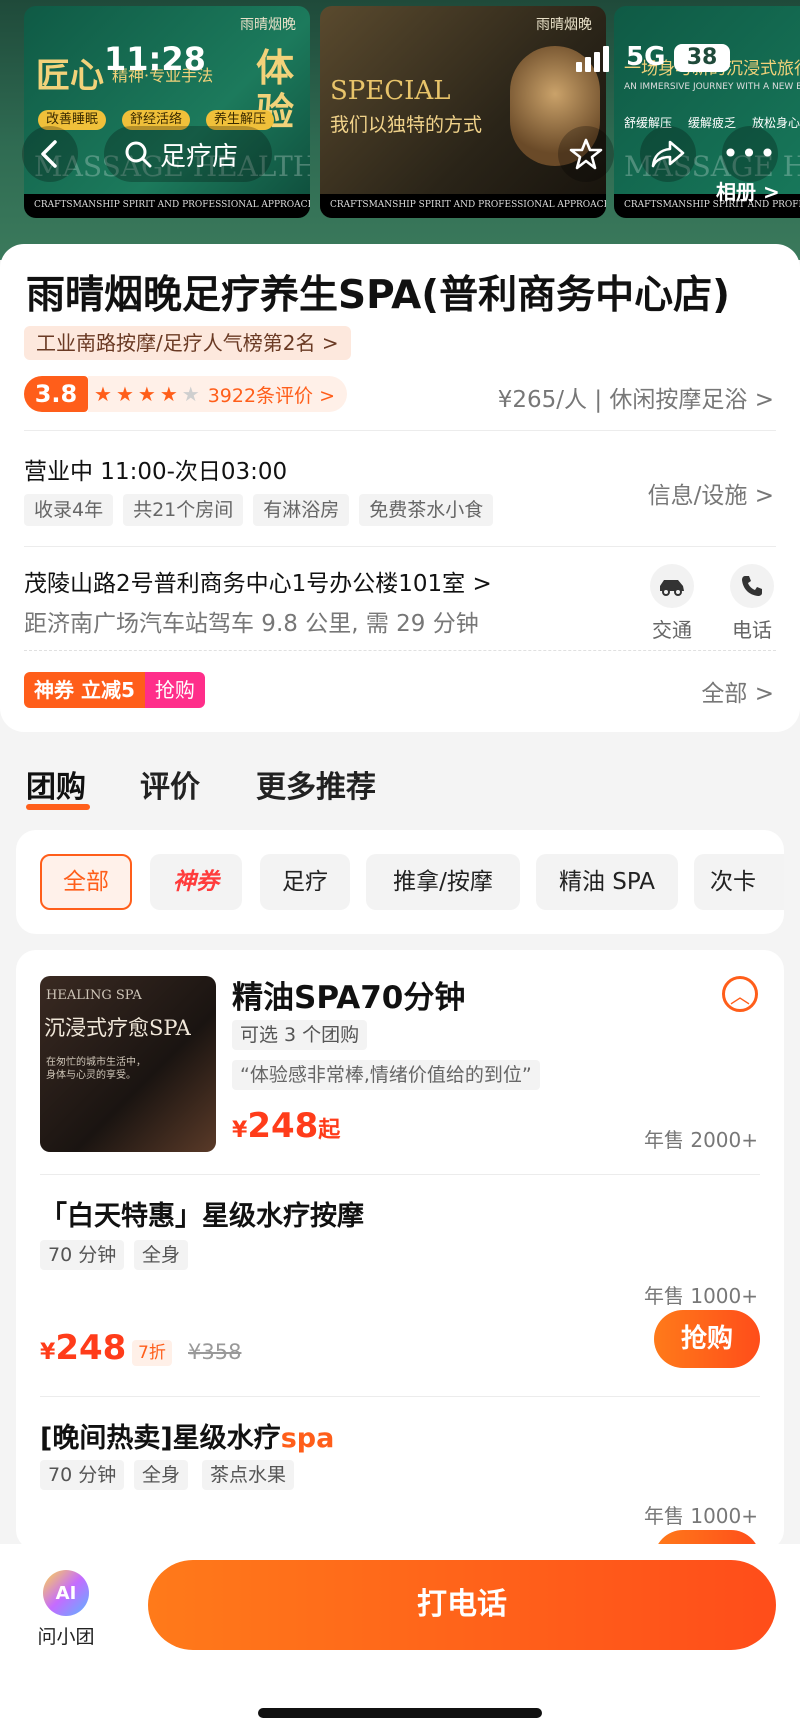 The image size is (800, 1734). What do you see at coordinates (202, 1213) in the screenshot?
I see `deal-item-title: 「白天特惠」星级水疗按摩` at bounding box center [202, 1213].